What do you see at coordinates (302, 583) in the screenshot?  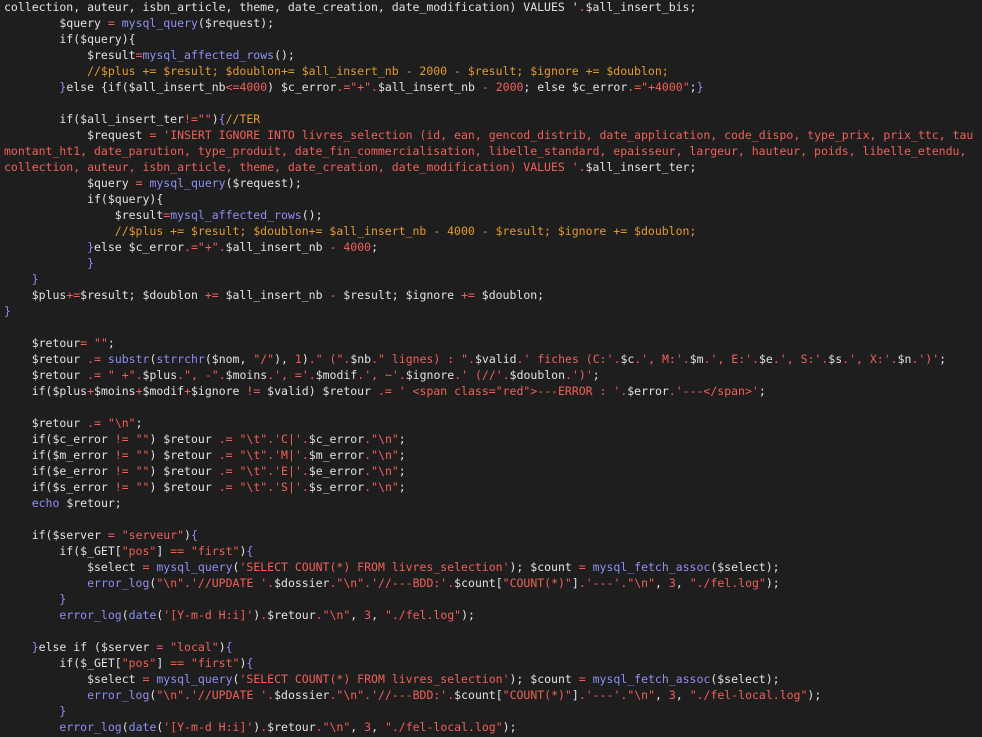 I see `code-text: $dossier` at bounding box center [302, 583].